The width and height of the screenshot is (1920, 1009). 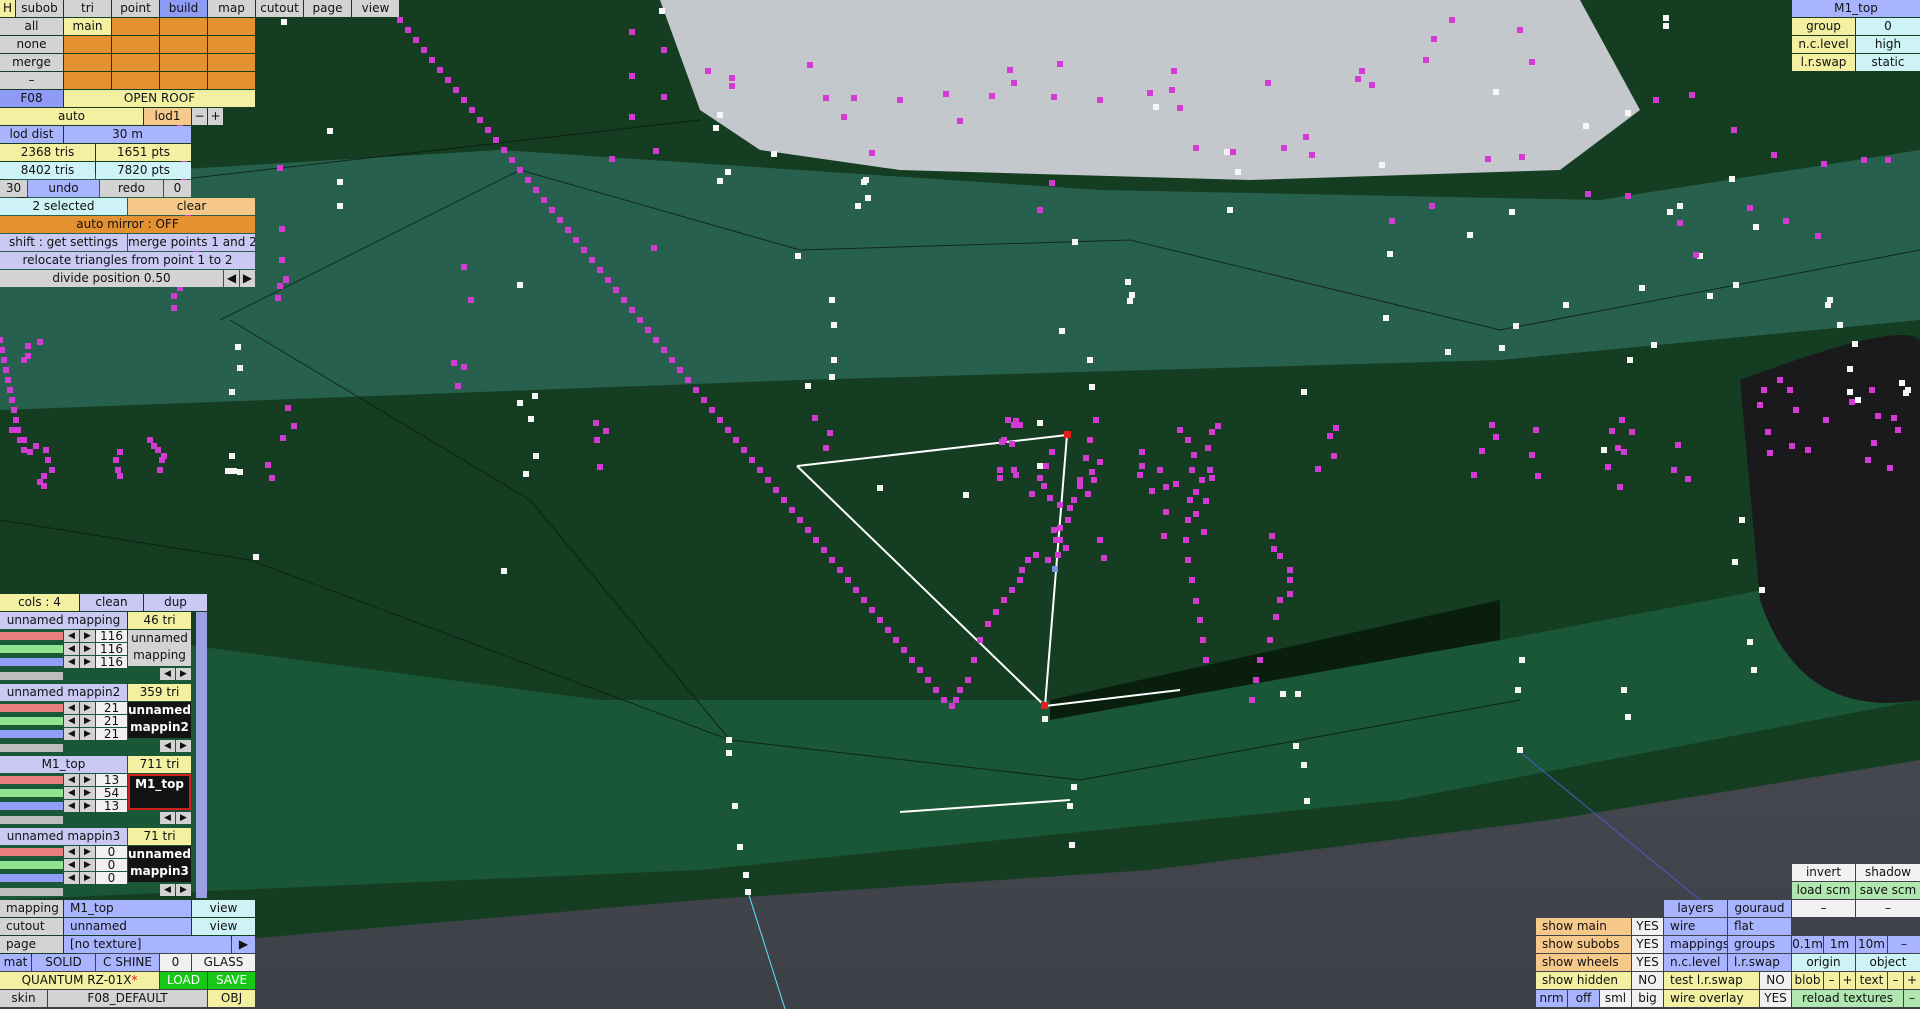 What do you see at coordinates (1775, 998) in the screenshot?
I see `wire-overlay-toggle: YES` at bounding box center [1775, 998].